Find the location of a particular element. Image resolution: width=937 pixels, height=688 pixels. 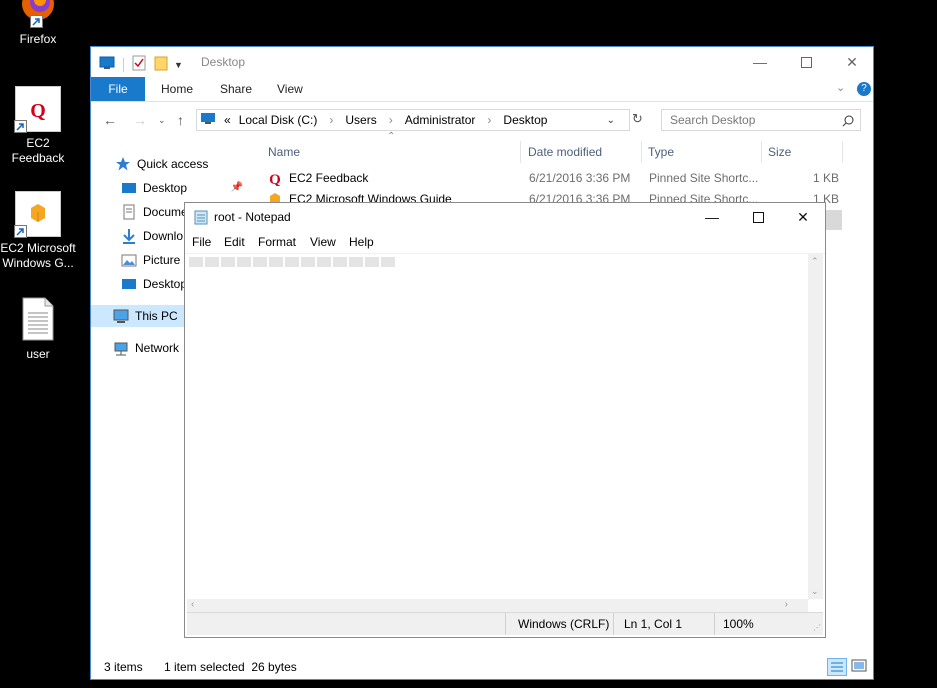

close-button: ✕ is located at coordinates (852, 62).